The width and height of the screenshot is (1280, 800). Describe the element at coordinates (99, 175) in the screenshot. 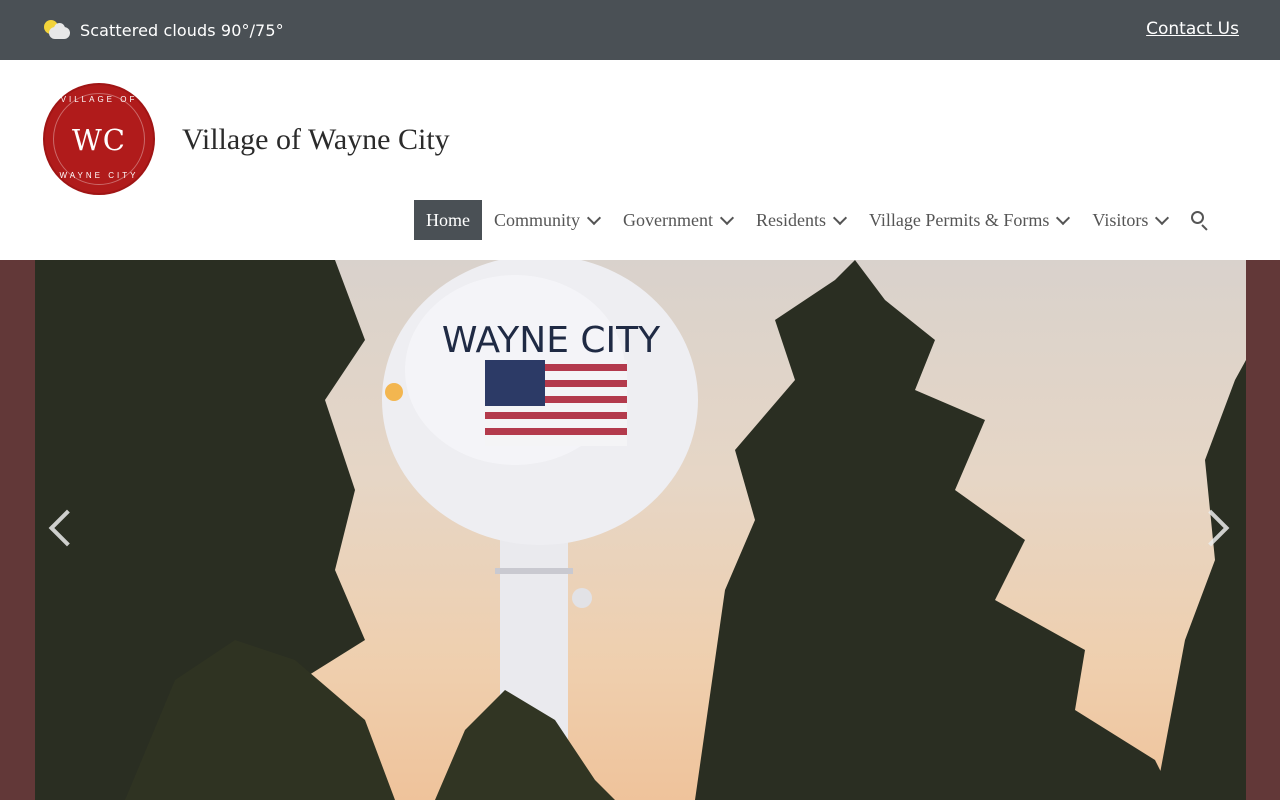

I see `logo-ring-bottom-text: WAYNE CITY` at that location.